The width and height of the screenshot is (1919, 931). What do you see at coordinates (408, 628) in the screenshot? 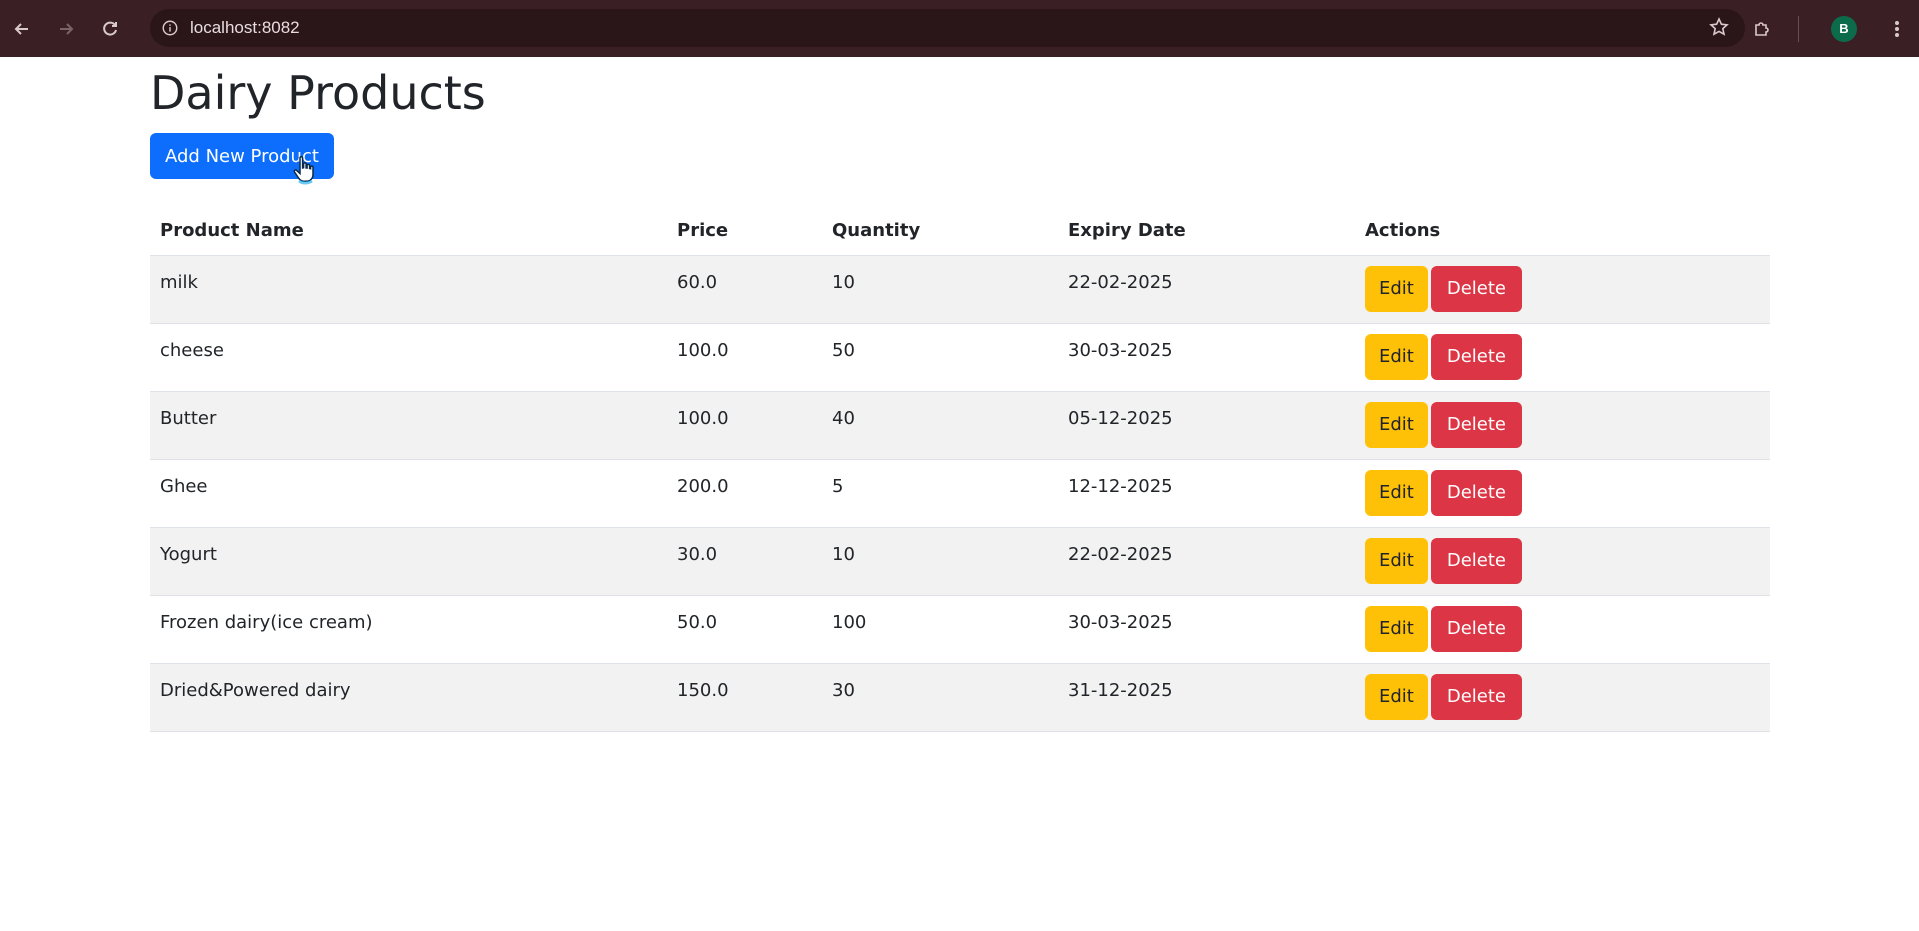
I see `cell-product-name: Frozen dairy(ice cream)` at bounding box center [408, 628].